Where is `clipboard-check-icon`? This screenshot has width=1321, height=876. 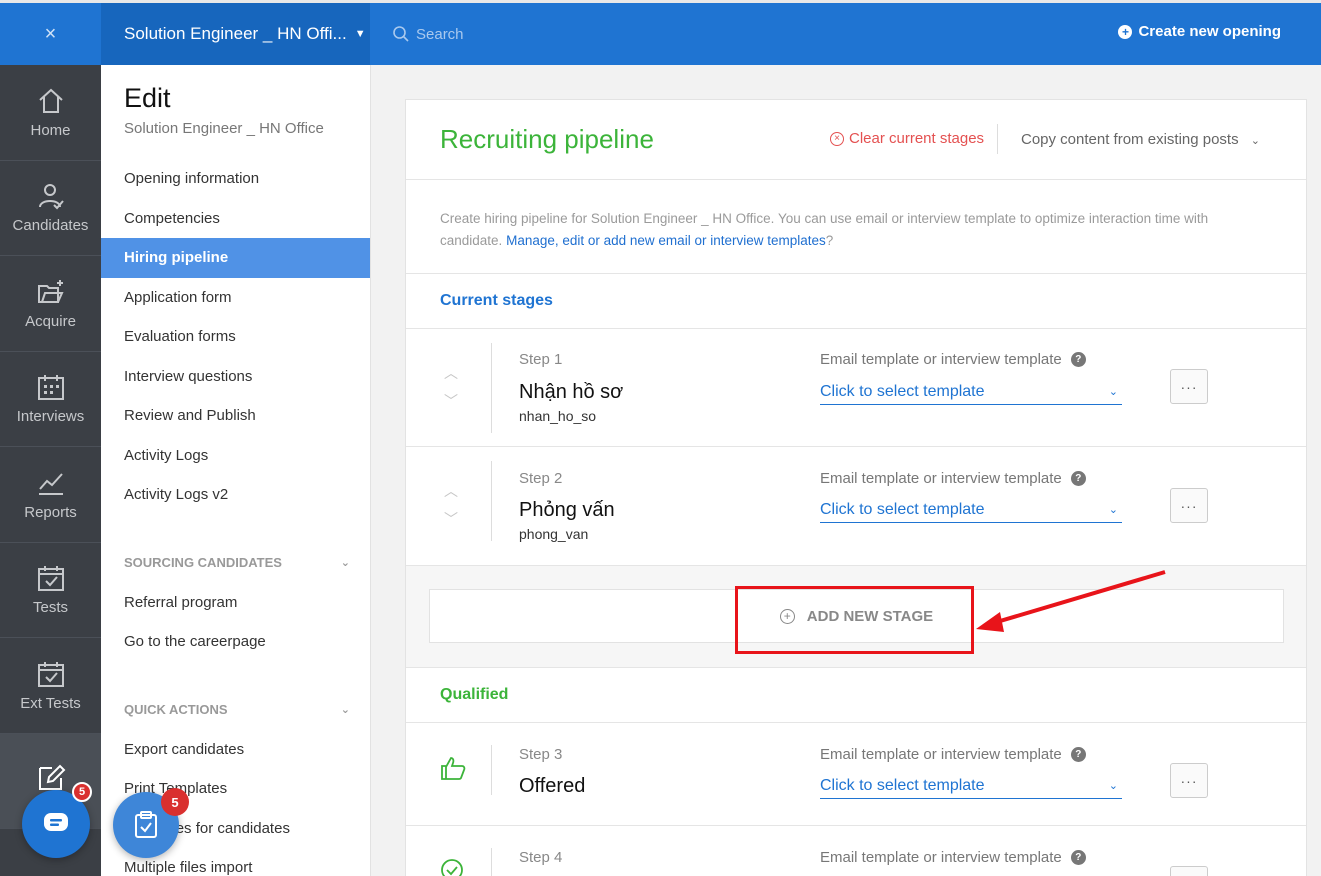
clipboard-check-icon is located at coordinates (146, 824).